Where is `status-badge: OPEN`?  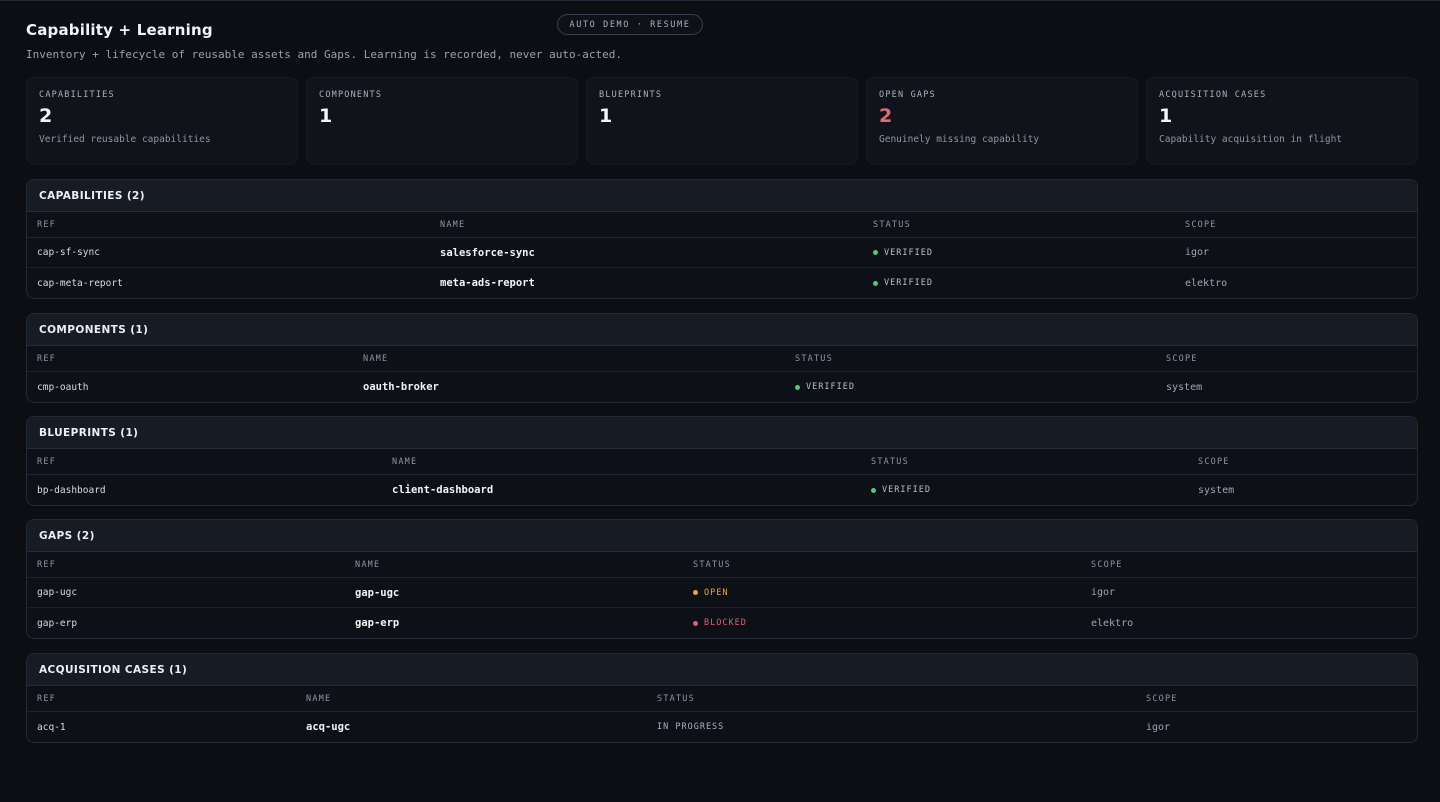 status-badge: OPEN is located at coordinates (892, 593).